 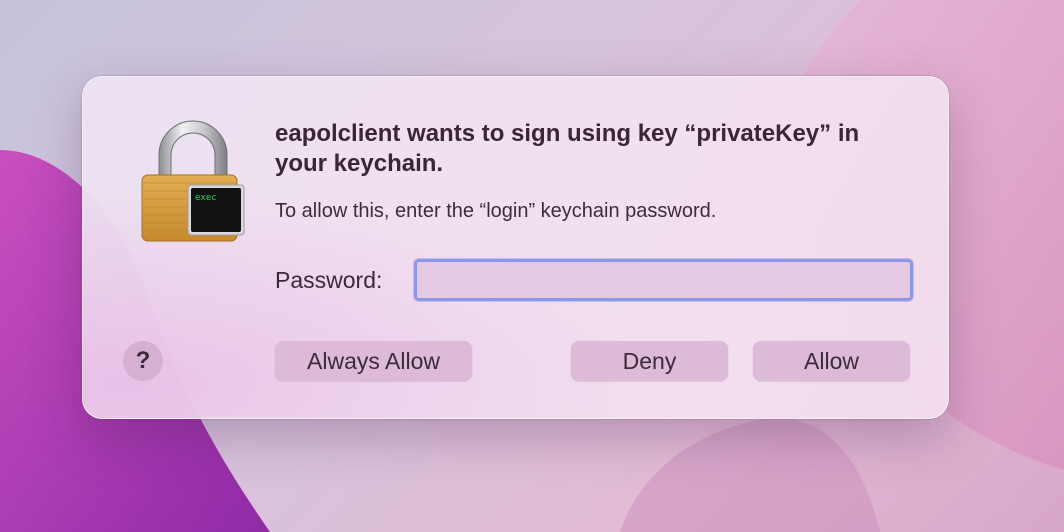 What do you see at coordinates (831, 361) in the screenshot?
I see `allow-button: Allow` at bounding box center [831, 361].